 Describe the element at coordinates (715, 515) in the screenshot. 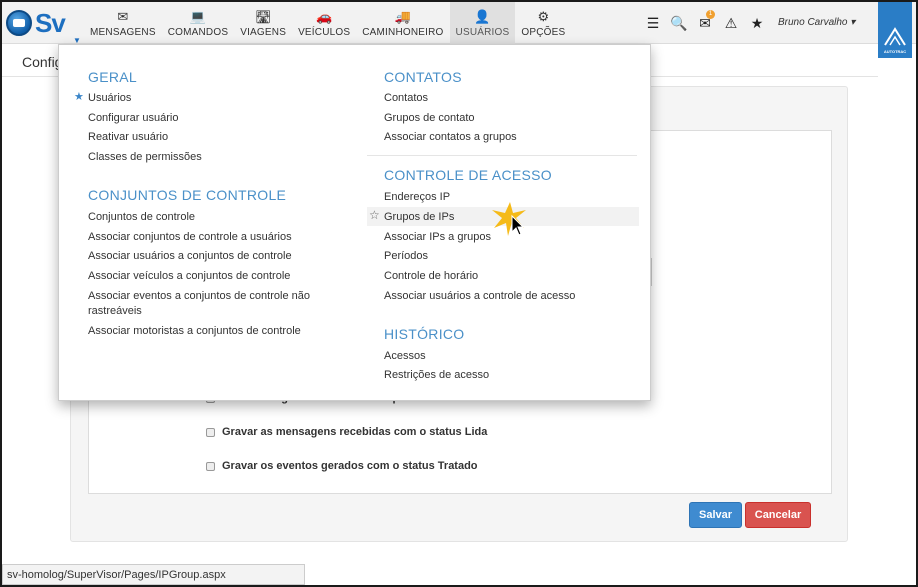

I see `save-button: Salvar` at that location.